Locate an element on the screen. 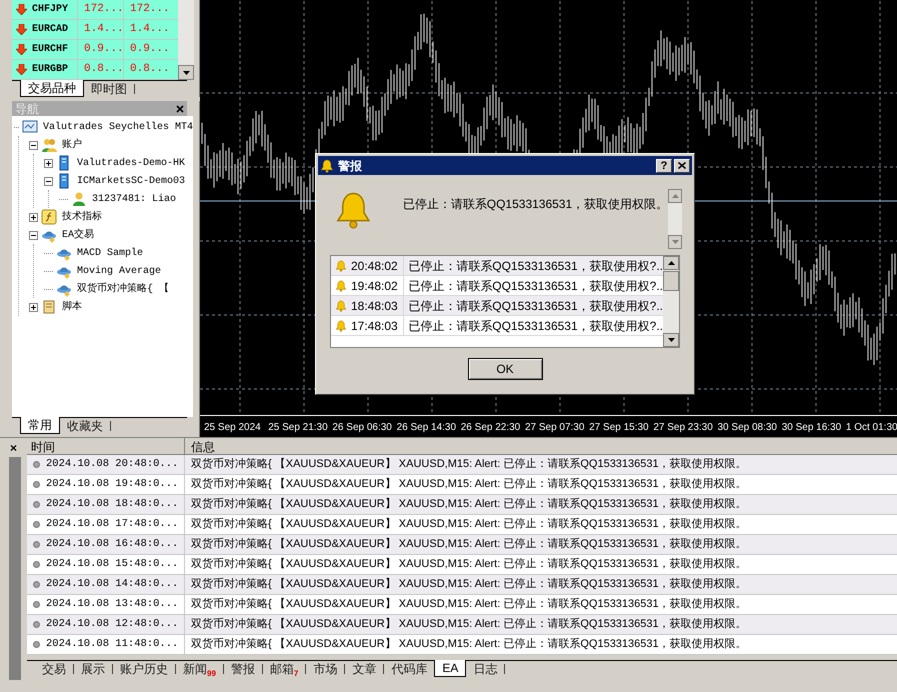  table-cell-text: 17:48:03 is located at coordinates (374, 326).